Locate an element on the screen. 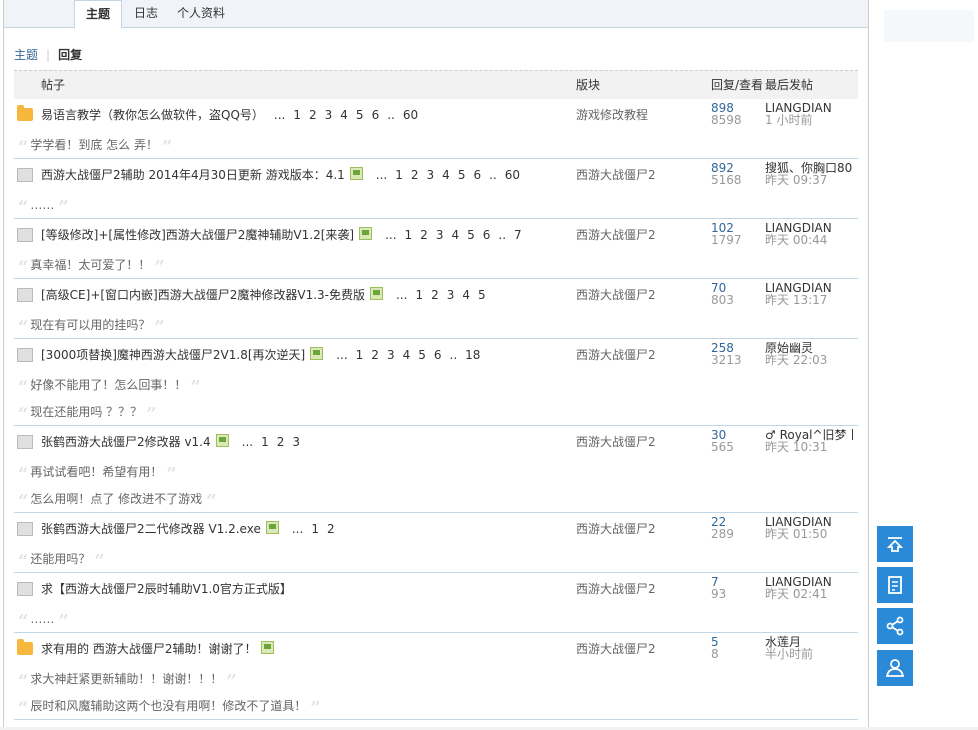  reply-quote: “辰时和风魔辅助这两个也没有用啊！修改不了道具！ ” is located at coordinates (167, 706).